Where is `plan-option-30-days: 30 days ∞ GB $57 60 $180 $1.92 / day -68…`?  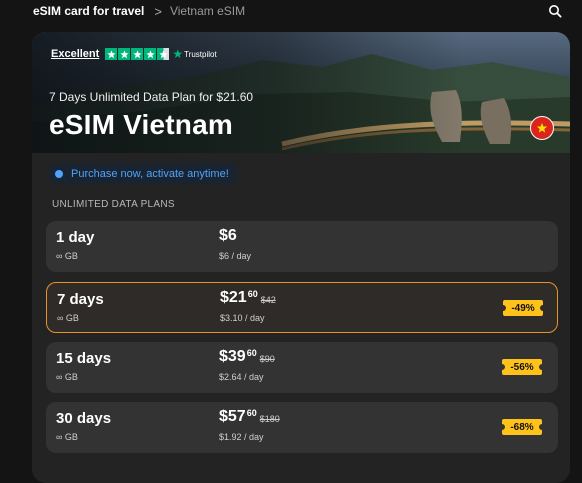
plan-option-30-days: 30 days ∞ GB $57 60 $180 $1.92 / day -68… is located at coordinates (302, 427).